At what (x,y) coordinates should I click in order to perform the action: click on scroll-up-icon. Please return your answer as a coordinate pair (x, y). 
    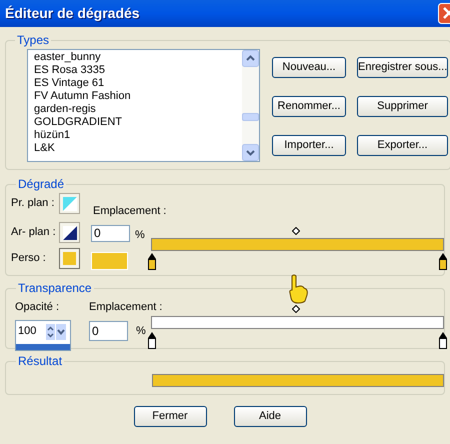
    Looking at the image, I should click on (250, 58).